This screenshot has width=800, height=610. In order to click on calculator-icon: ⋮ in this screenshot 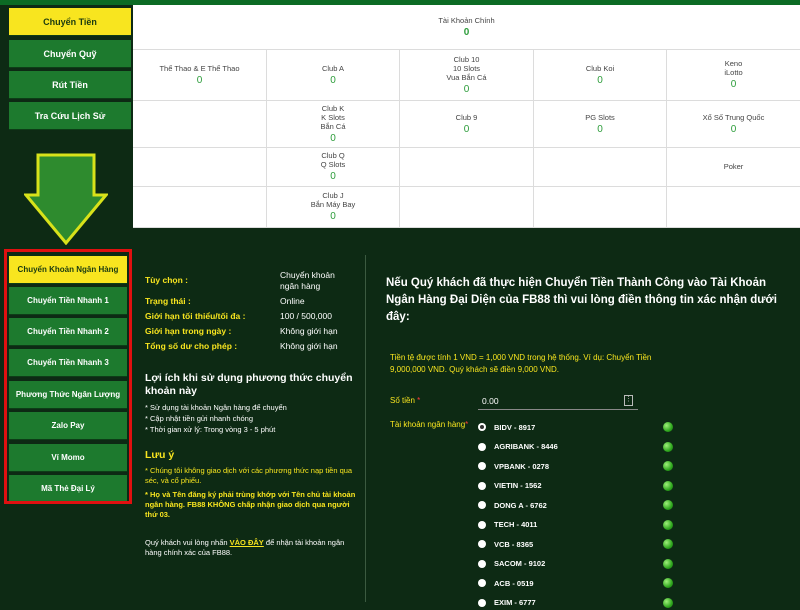, I will do `click(628, 400)`.